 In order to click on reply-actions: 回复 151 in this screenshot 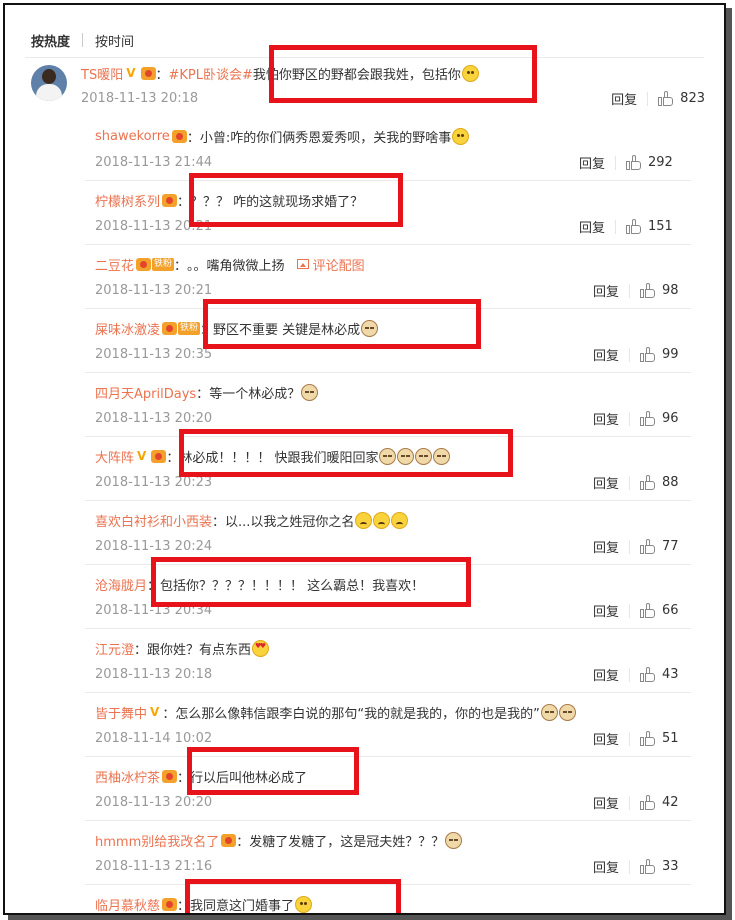, I will do `click(626, 226)`.